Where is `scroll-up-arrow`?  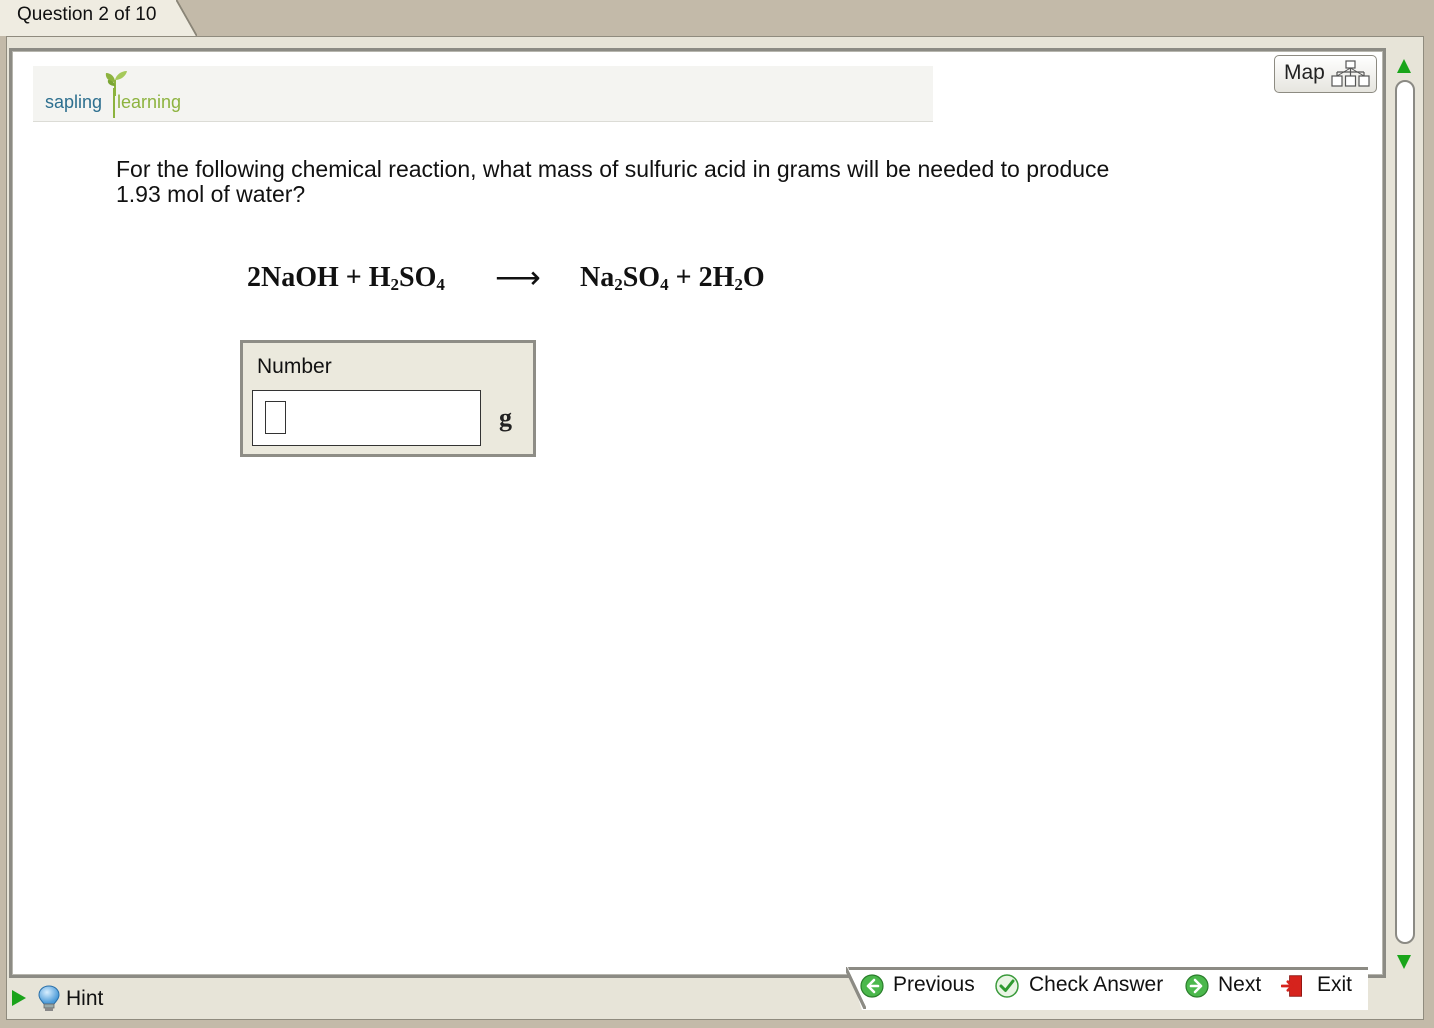 scroll-up-arrow is located at coordinates (1404, 66).